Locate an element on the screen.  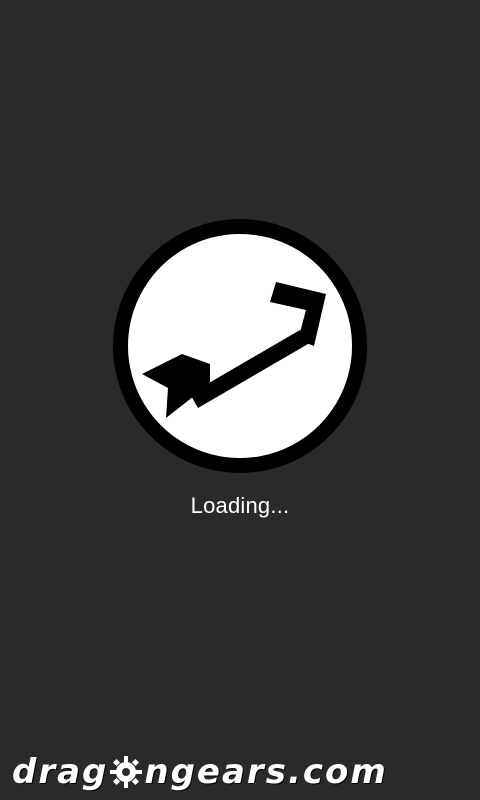
brand-text-part-1: drag is located at coordinates (60, 772).